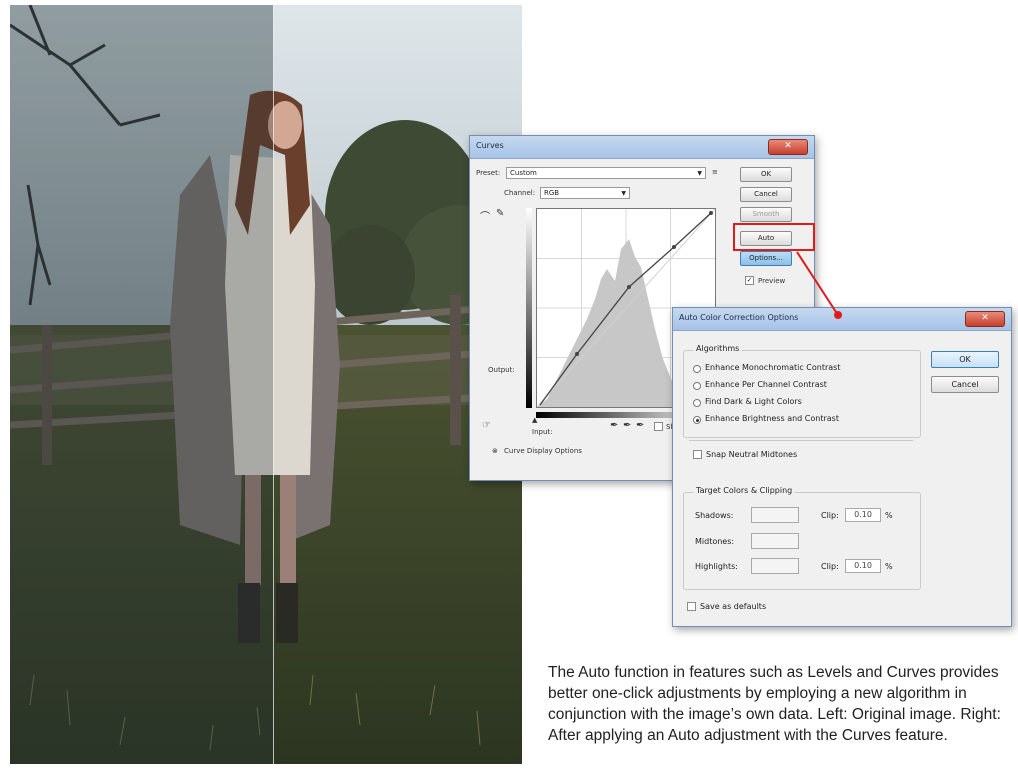  I want to click on before-after-divider, so click(273, 384).